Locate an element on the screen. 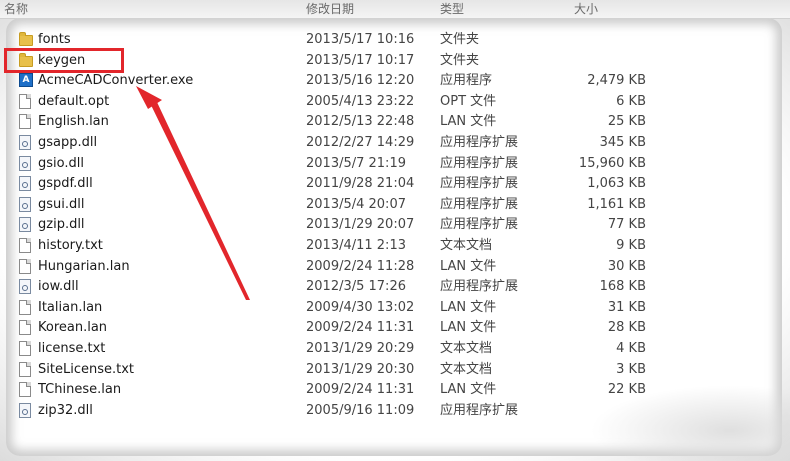 The height and width of the screenshot is (461, 790). arrow-shaft is located at coordinates (200, 200).